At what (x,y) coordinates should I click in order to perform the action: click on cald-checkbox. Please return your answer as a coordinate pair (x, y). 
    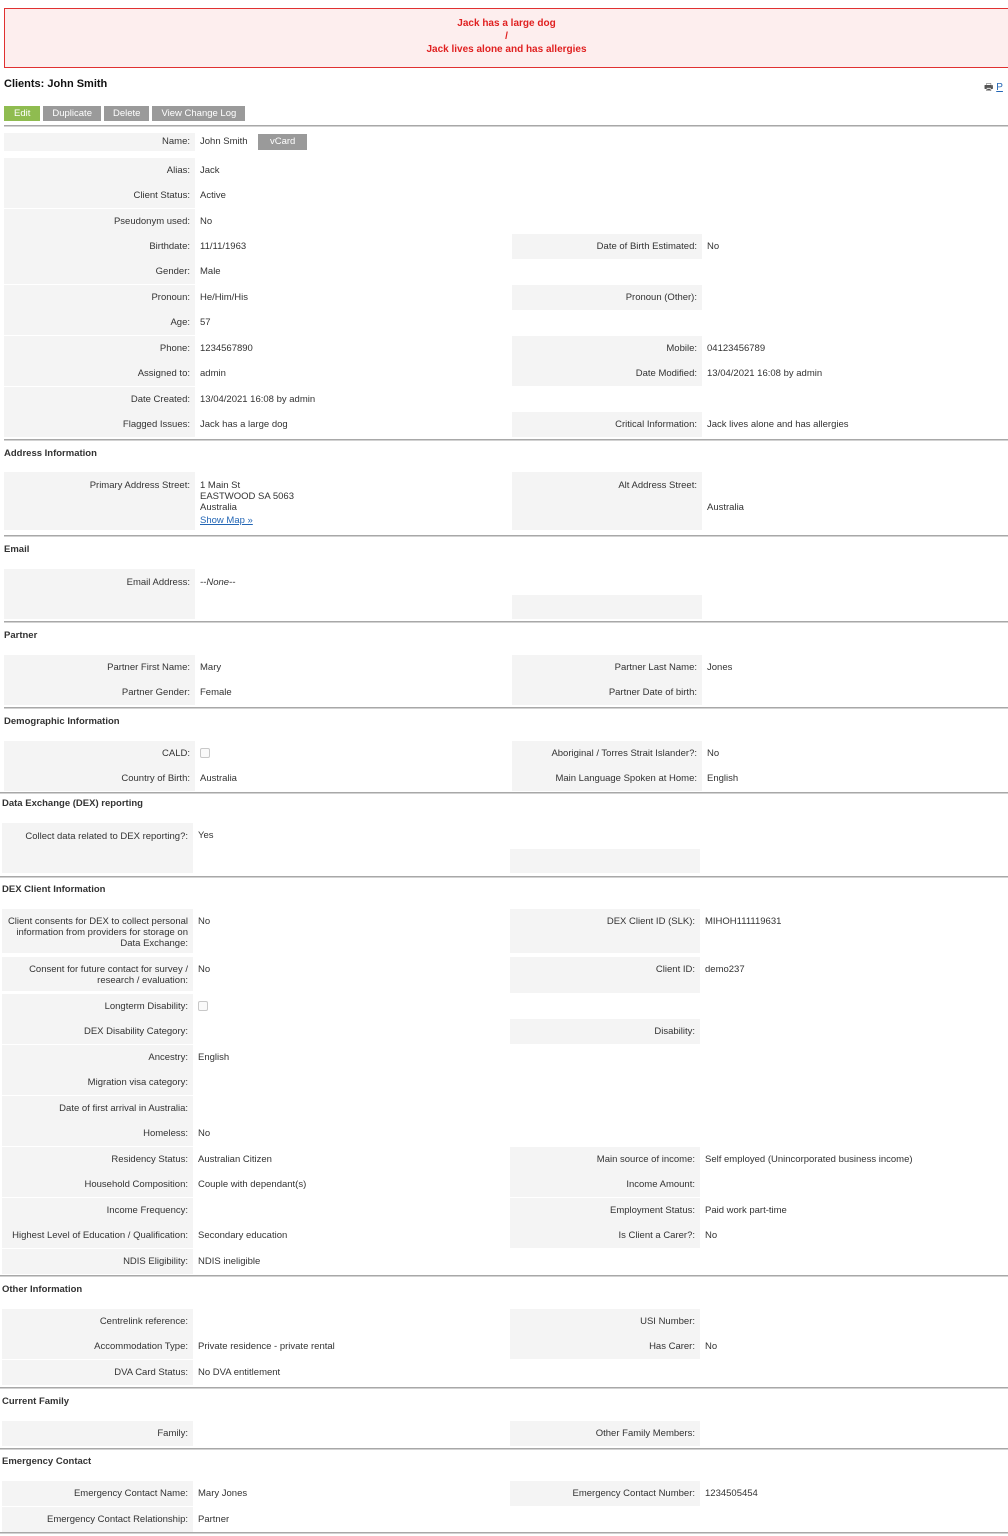
    Looking at the image, I should click on (205, 753).